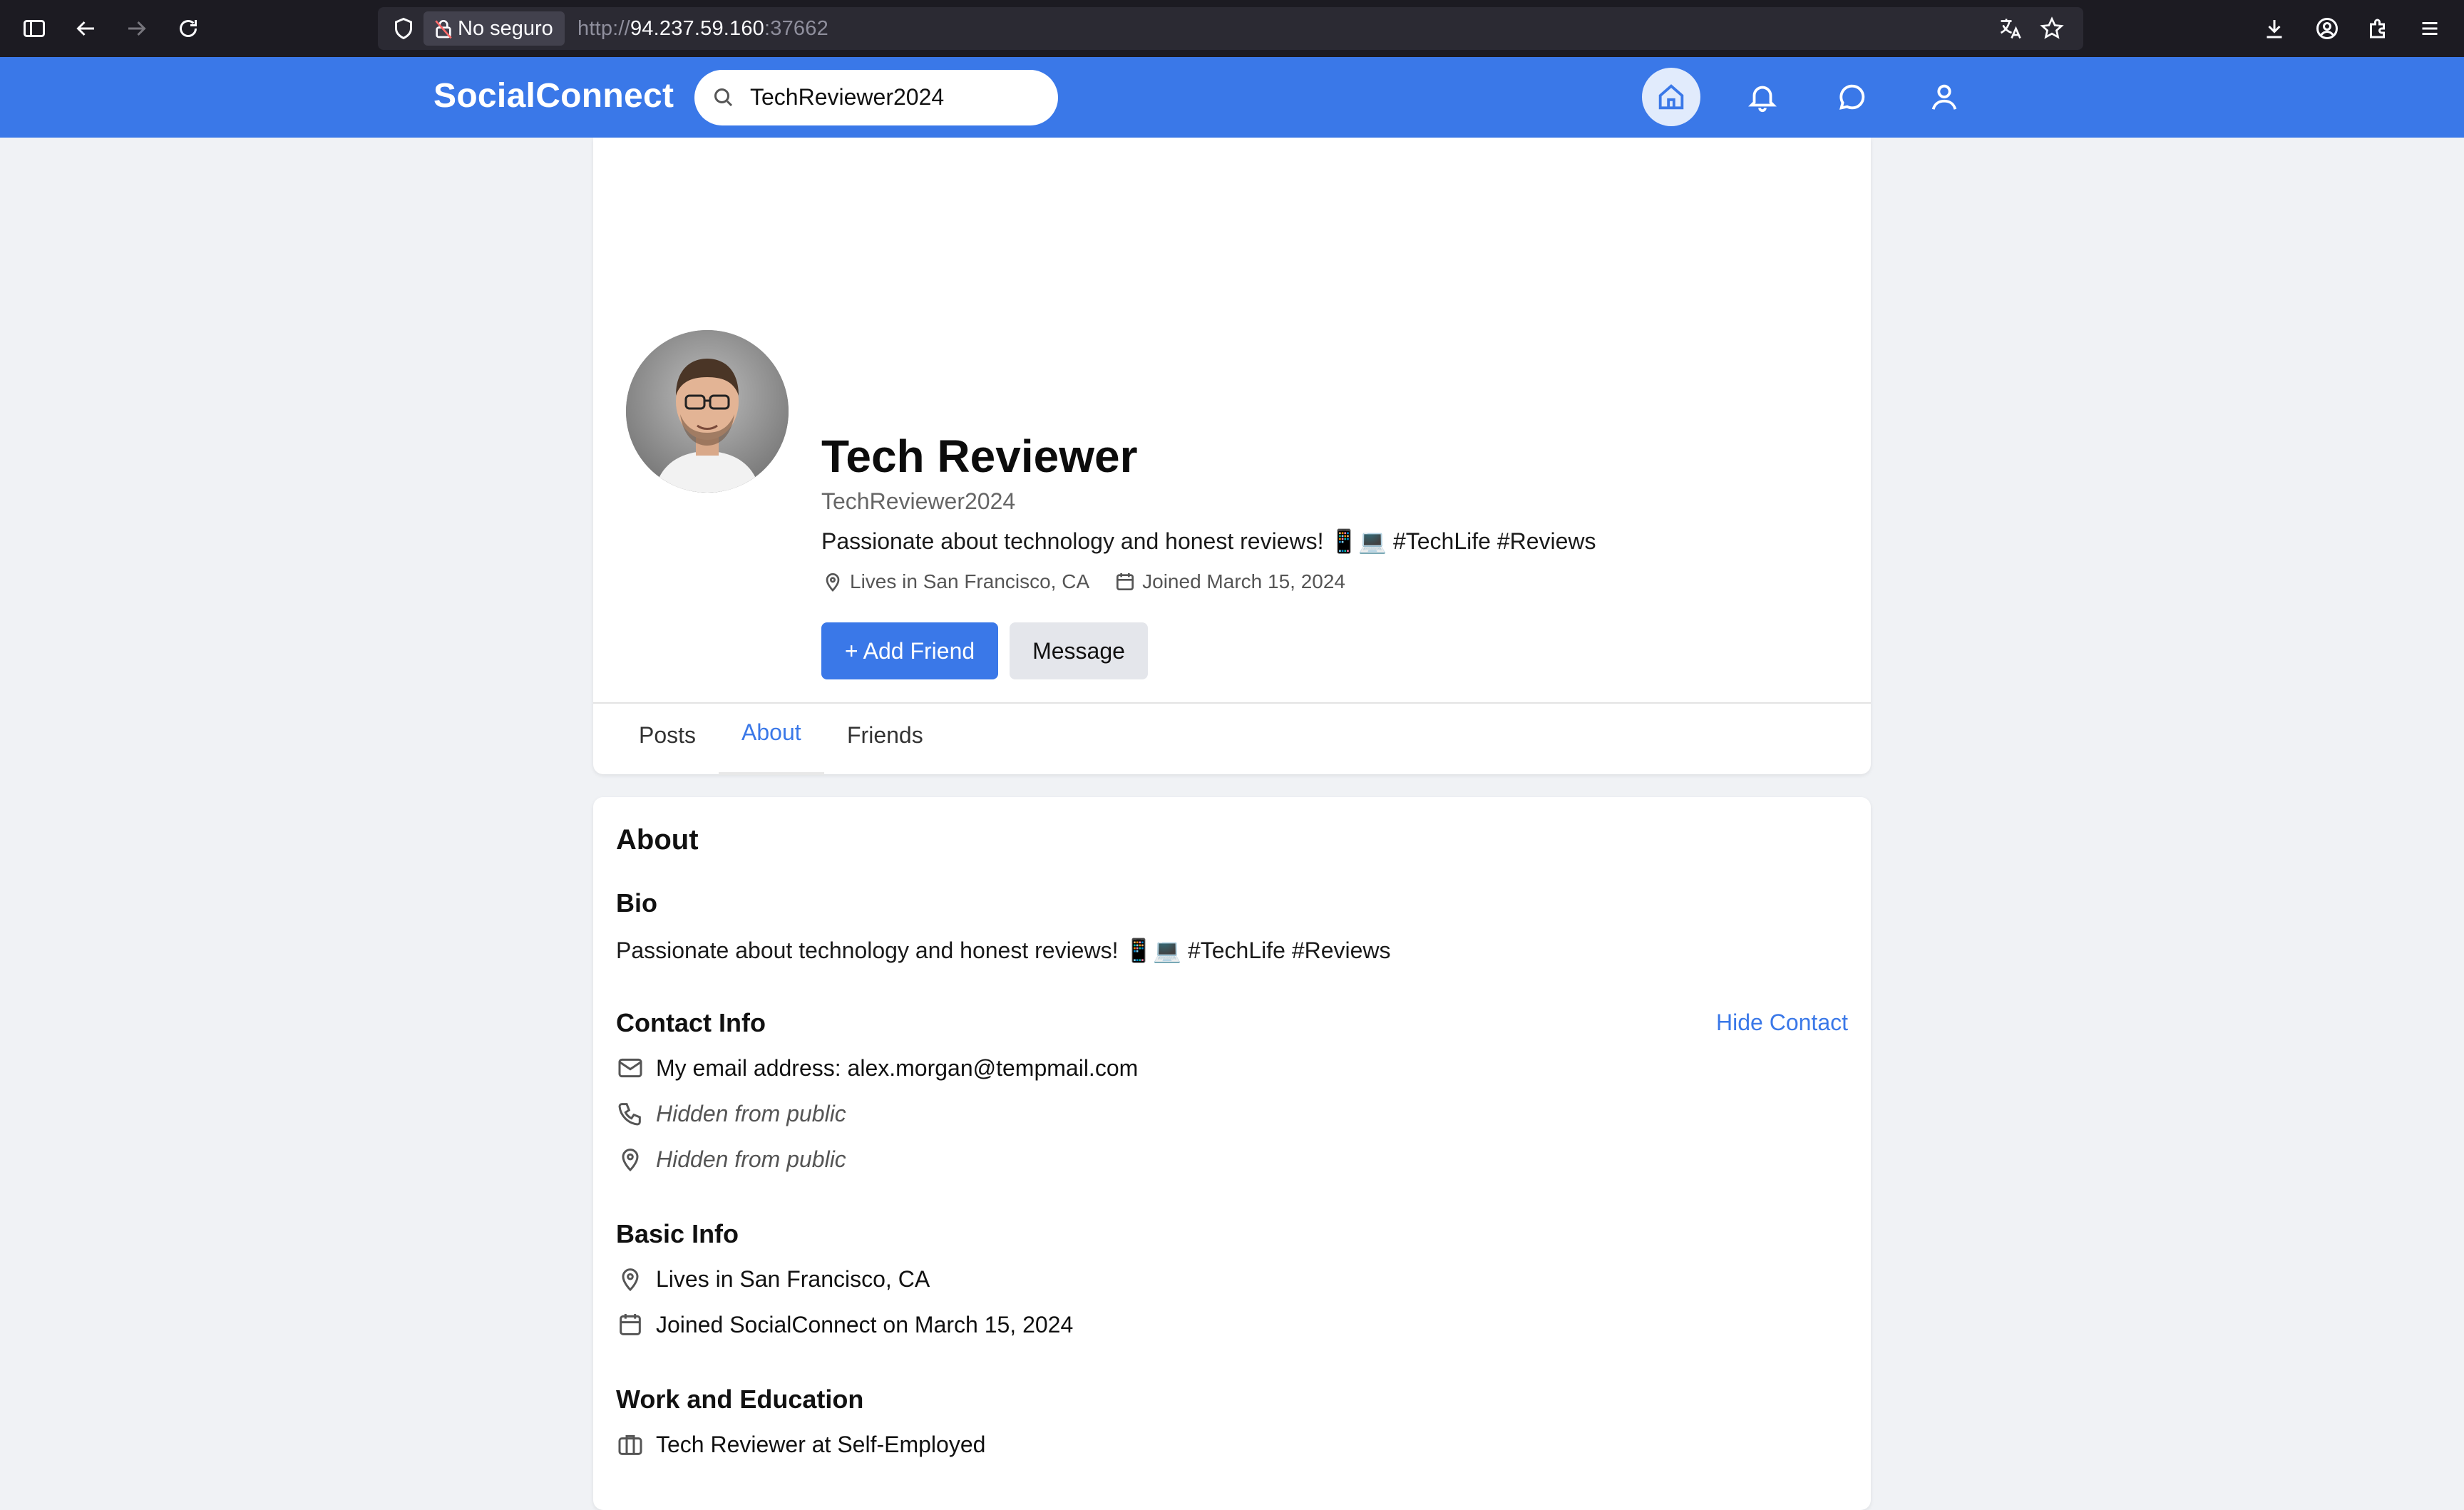 This screenshot has width=2464, height=1510. What do you see at coordinates (771, 732) in the screenshot?
I see `tab-about: About` at bounding box center [771, 732].